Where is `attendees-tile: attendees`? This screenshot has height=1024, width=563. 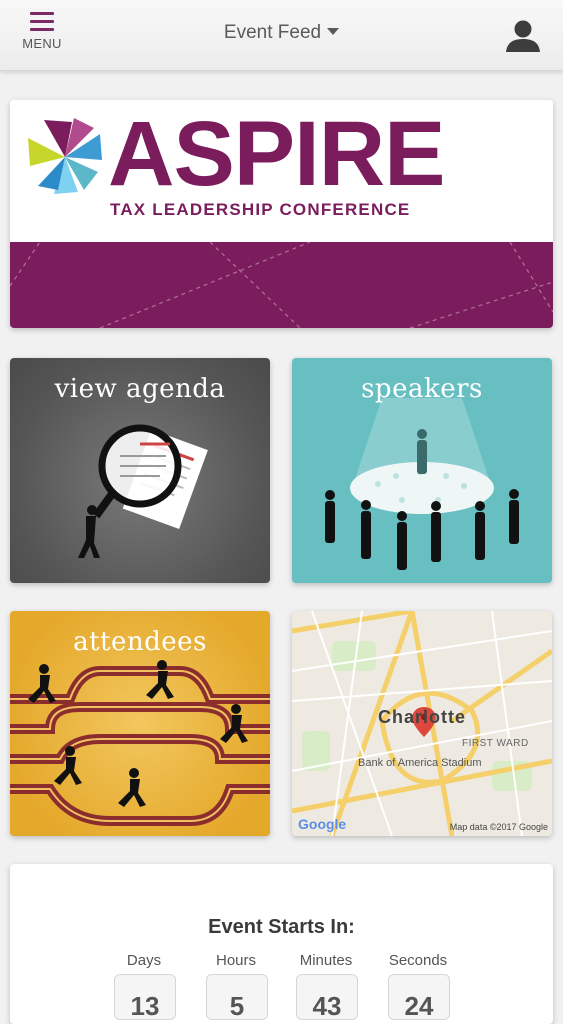
attendees-tile: attendees is located at coordinates (140, 723).